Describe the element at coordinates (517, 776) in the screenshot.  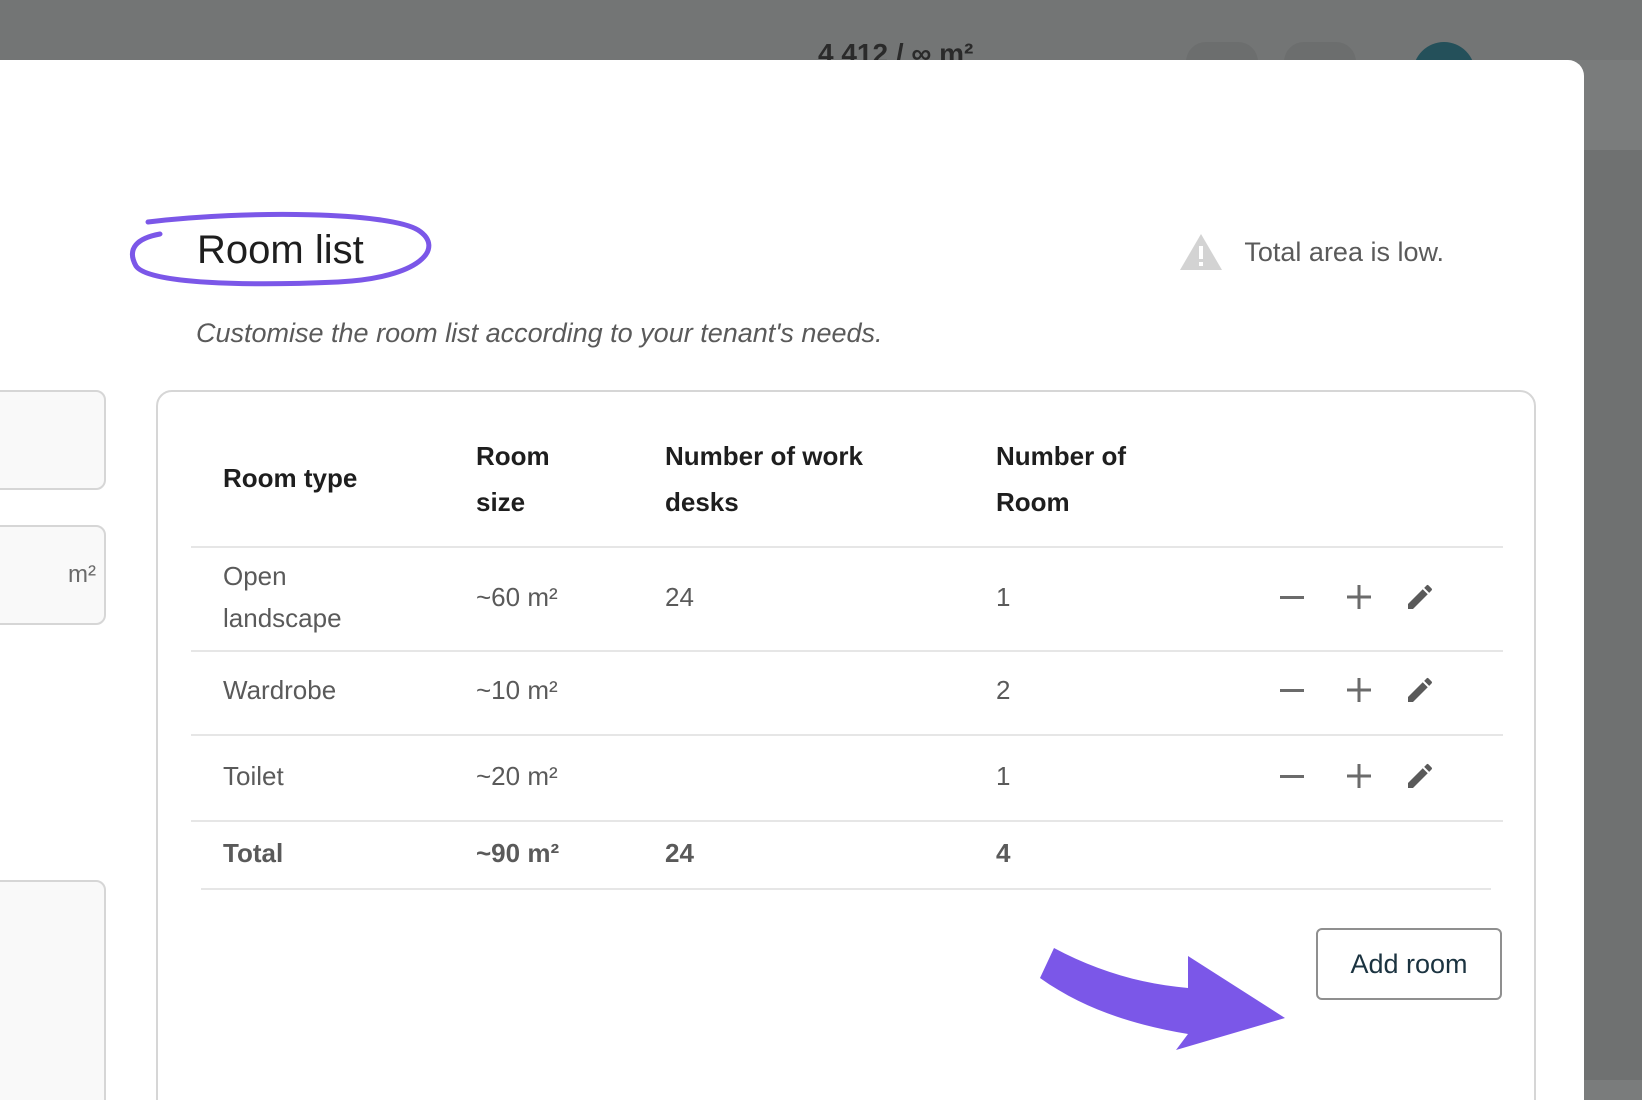
I see `room-size-cell: ~20 m²` at that location.